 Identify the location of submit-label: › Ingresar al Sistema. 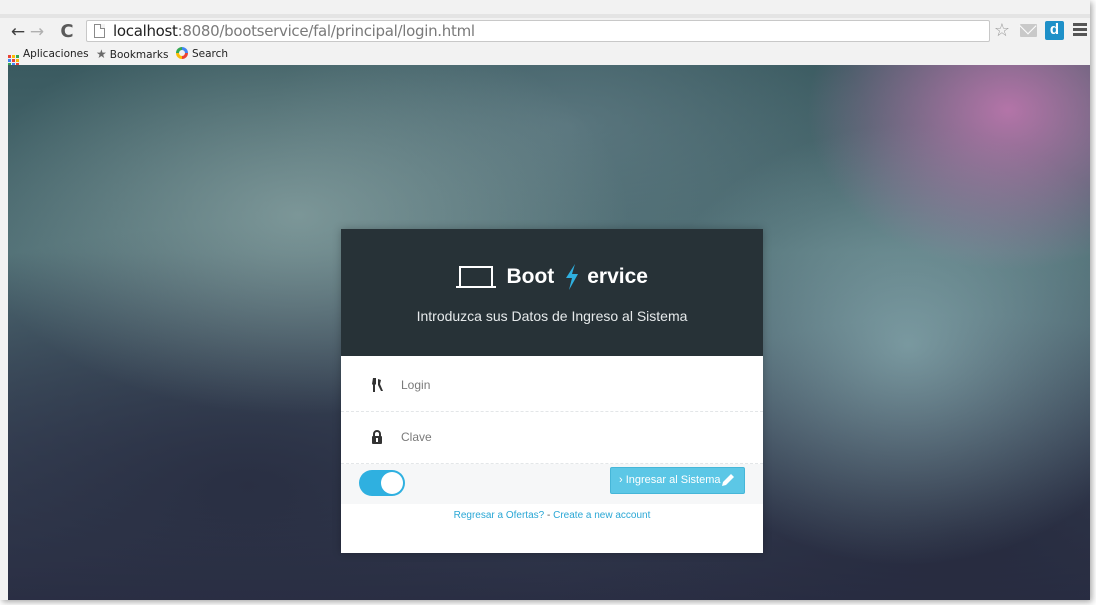
(670, 480).